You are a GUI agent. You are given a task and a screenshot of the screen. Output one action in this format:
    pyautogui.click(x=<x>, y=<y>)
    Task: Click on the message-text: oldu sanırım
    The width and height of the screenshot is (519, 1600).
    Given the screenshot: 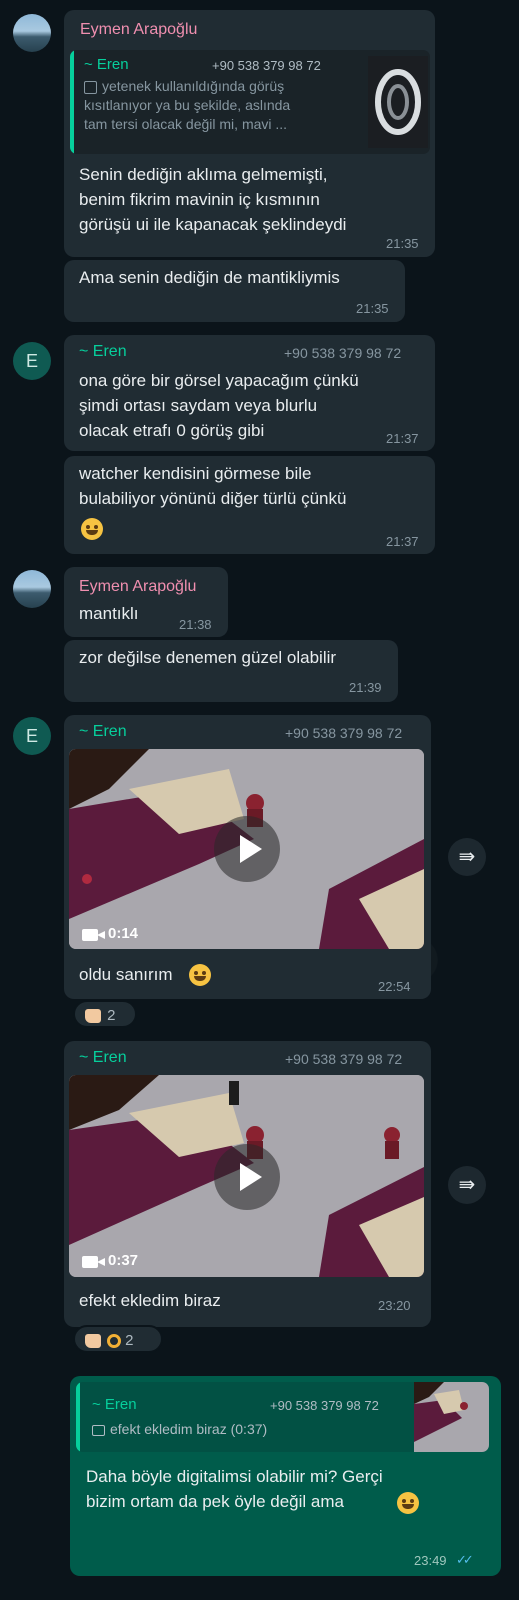 What is the action you would take?
    pyautogui.click(x=126, y=974)
    